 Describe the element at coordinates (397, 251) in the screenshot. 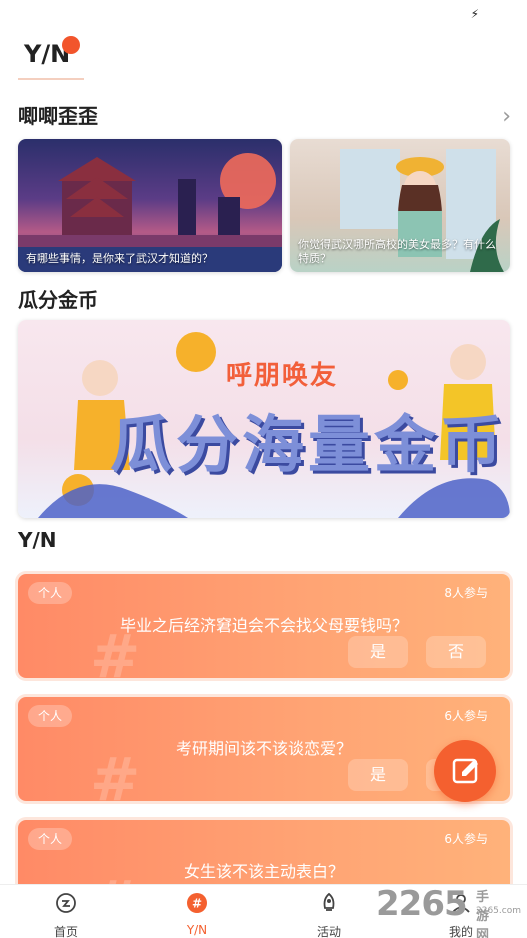

I see `gossip-caption: 你觉得武汉哪所高校的美女最多？有什么特质？` at that location.